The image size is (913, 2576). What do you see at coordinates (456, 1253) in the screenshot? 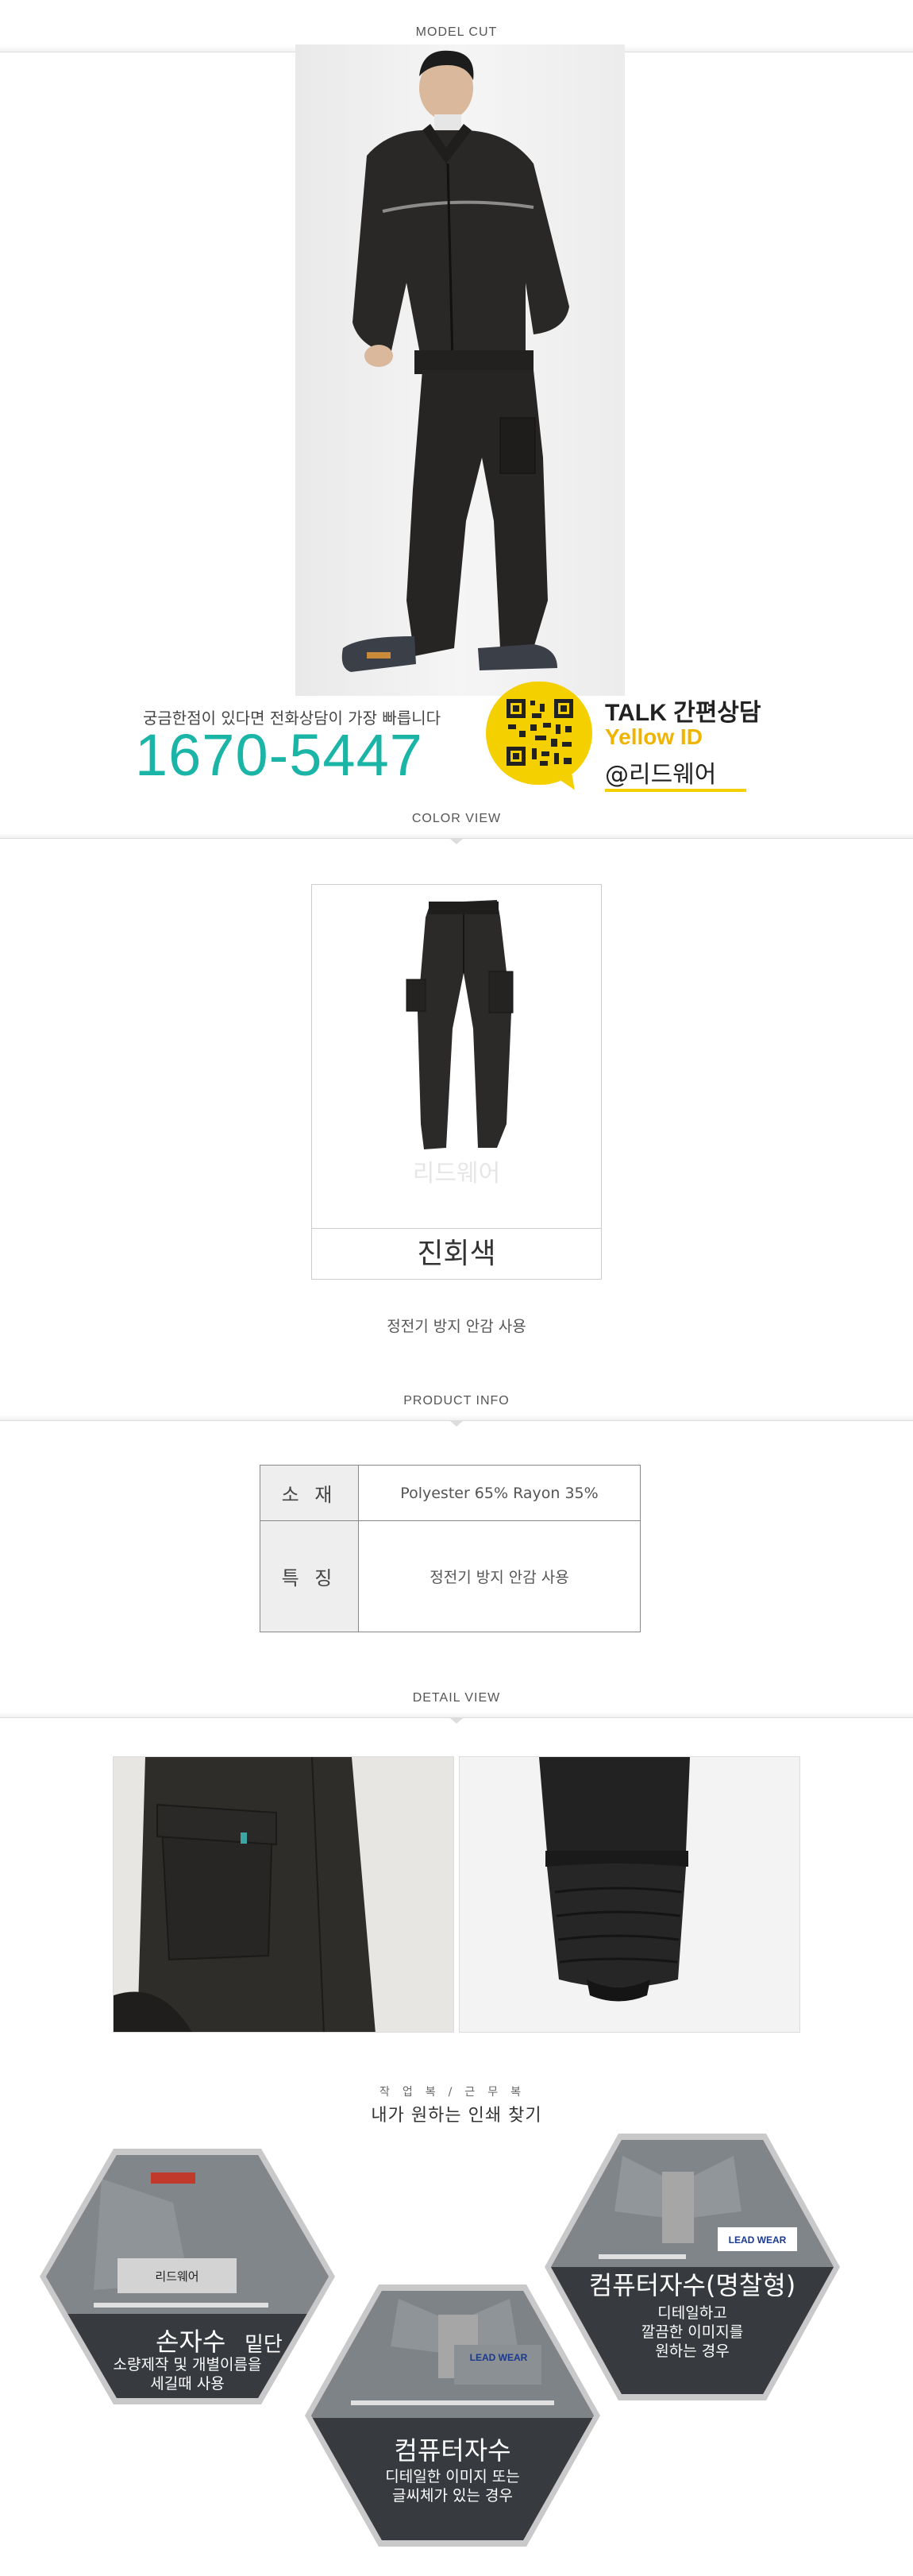
I see `color-name: 진회색` at bounding box center [456, 1253].